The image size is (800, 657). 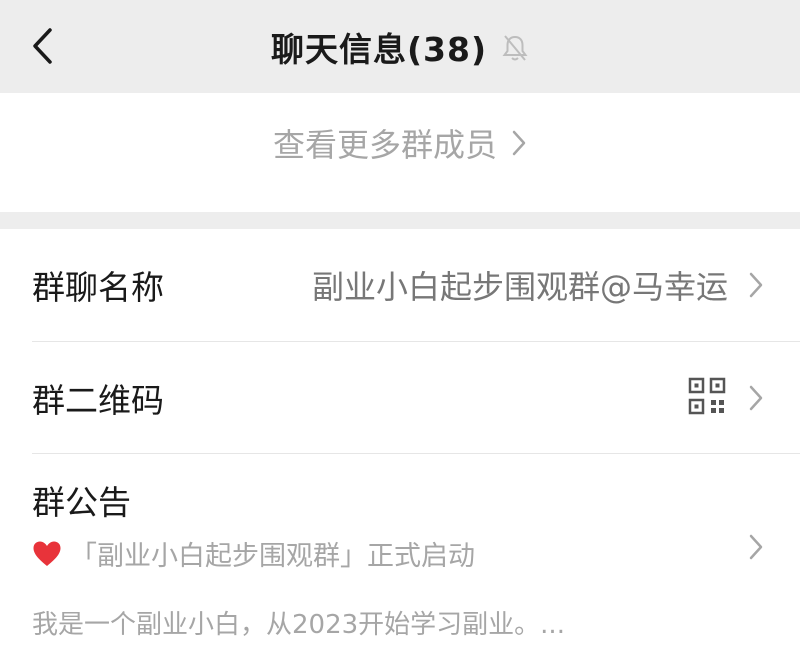 I want to click on group-name-value: 副业小白起步围观群@马幸运, so click(x=519, y=287).